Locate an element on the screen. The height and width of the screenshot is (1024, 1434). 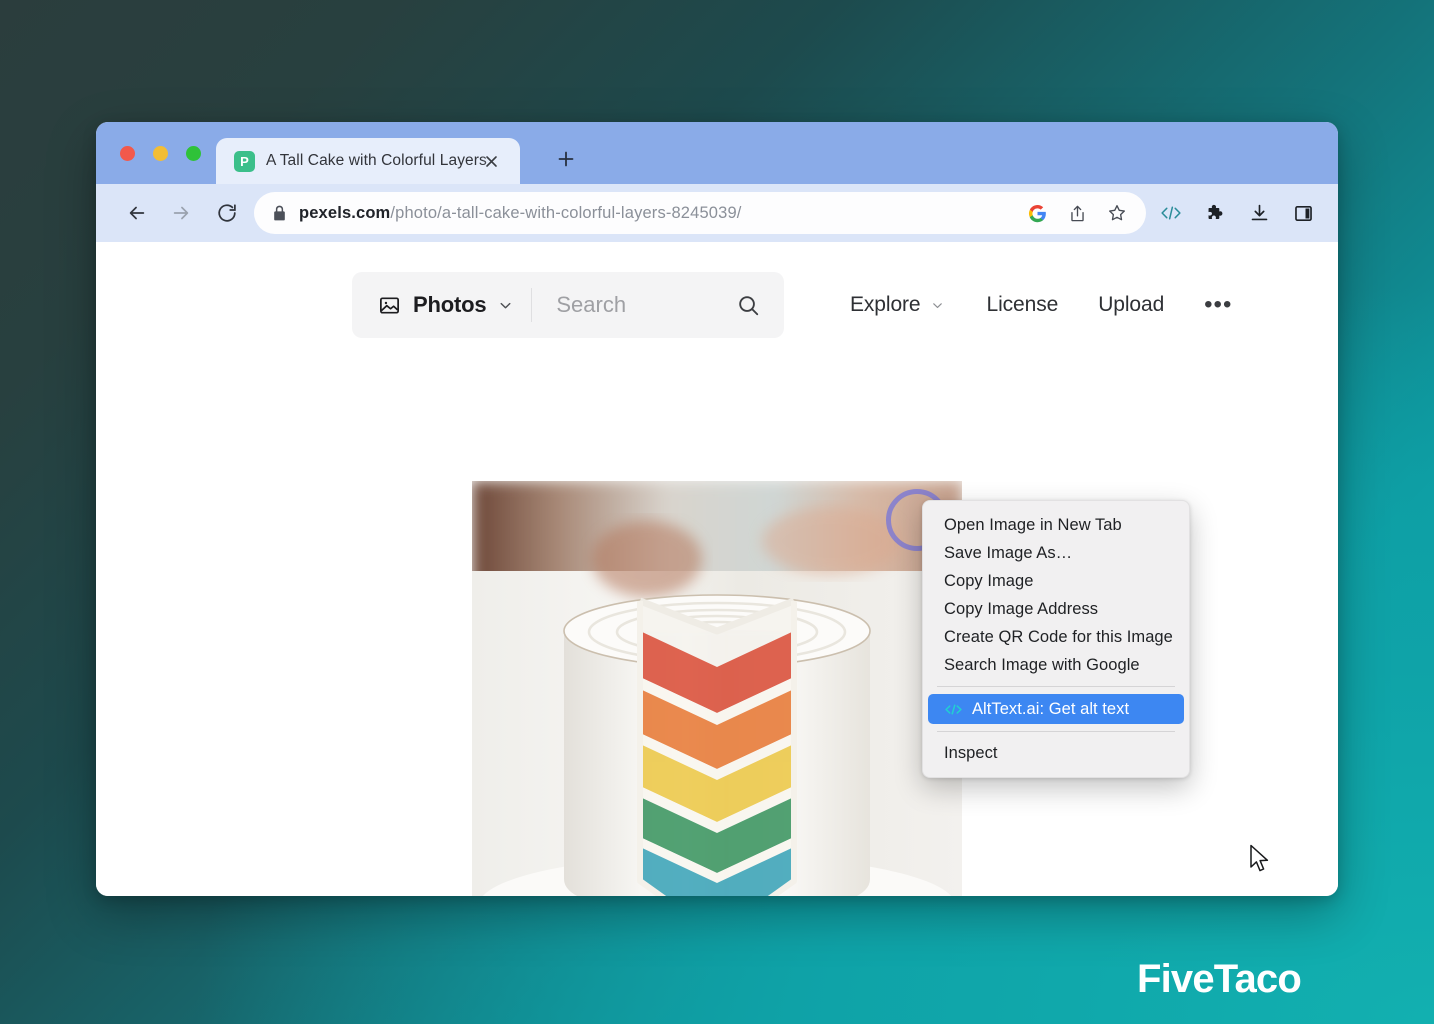
menu-item-label: Copy Image is located at coordinates (989, 580).